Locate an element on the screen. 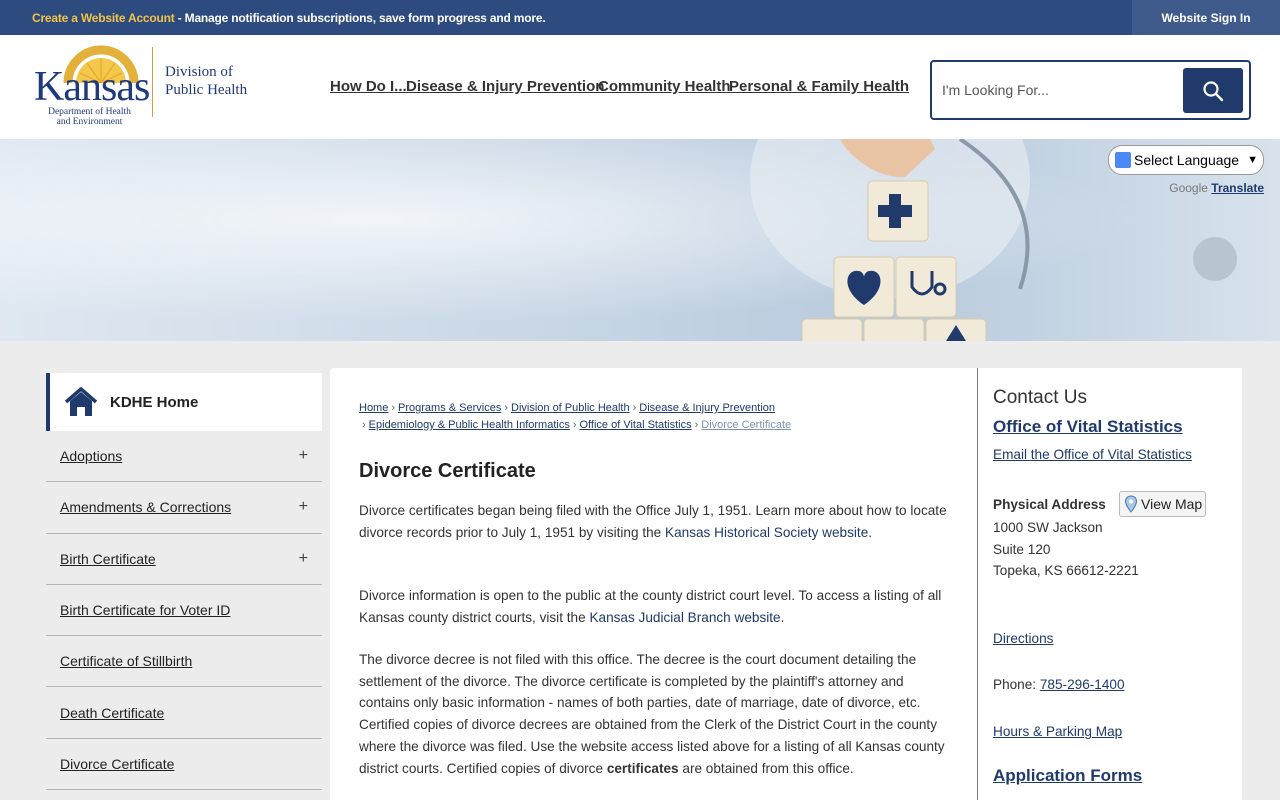 This screenshot has height=800, width=1280. page-title: Divorce Certificate is located at coordinates (447, 471).